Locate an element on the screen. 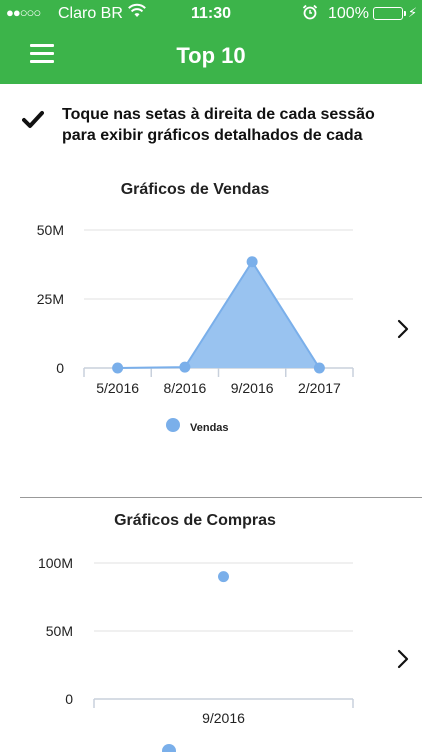 Image resolution: width=422 pixels, height=752 pixels. sales-chart-legend: Vendas is located at coordinates (211, 428).